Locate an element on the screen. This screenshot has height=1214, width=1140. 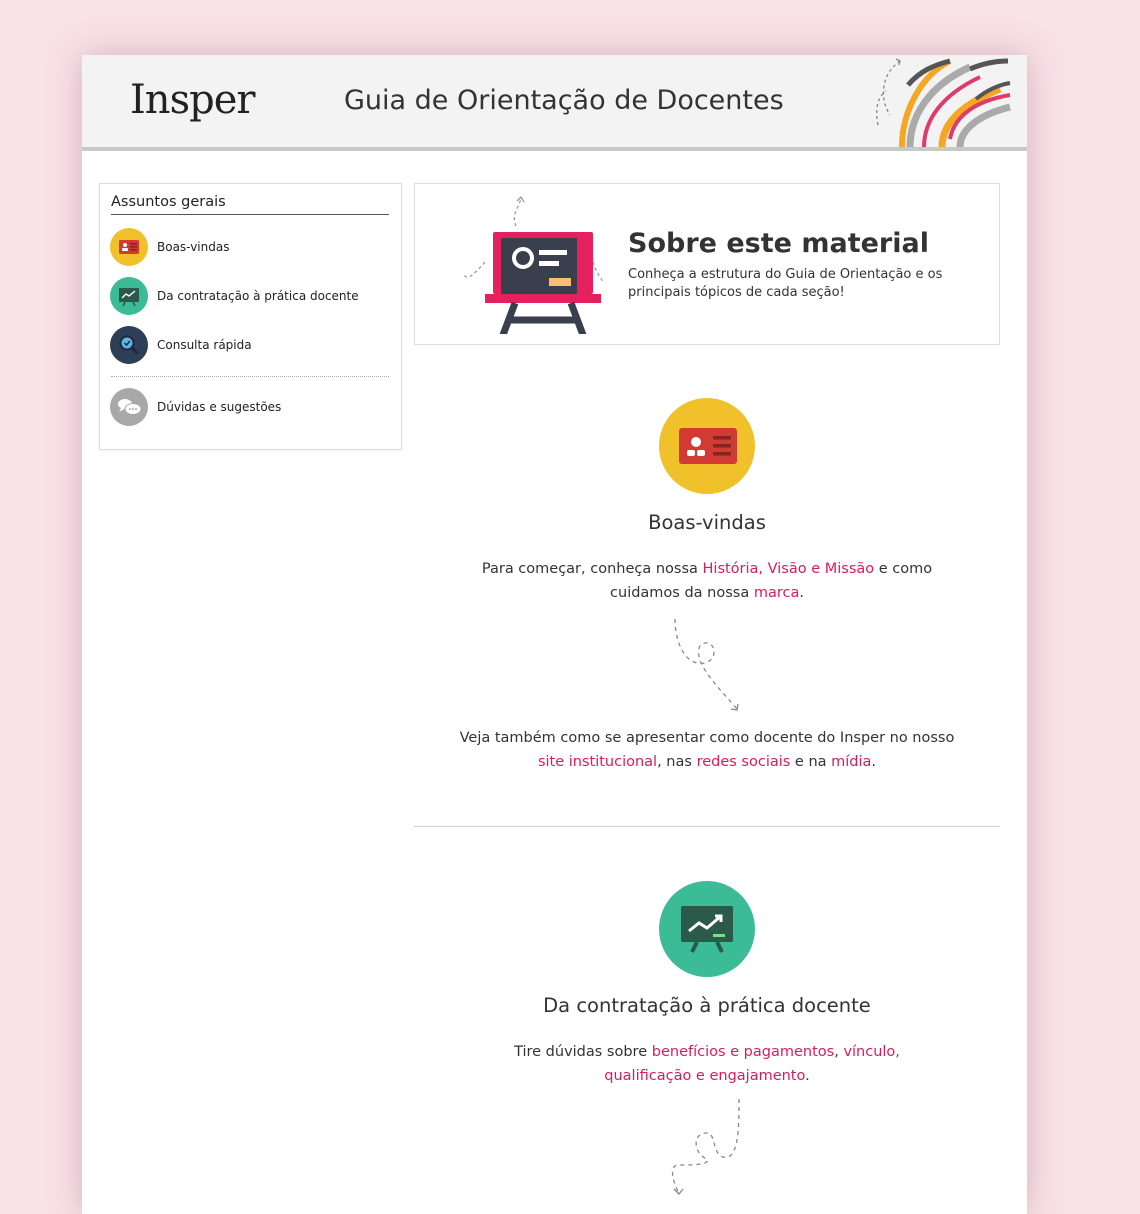
contratacao-title: Da contratação à prática docente is located at coordinates (707, 1005).